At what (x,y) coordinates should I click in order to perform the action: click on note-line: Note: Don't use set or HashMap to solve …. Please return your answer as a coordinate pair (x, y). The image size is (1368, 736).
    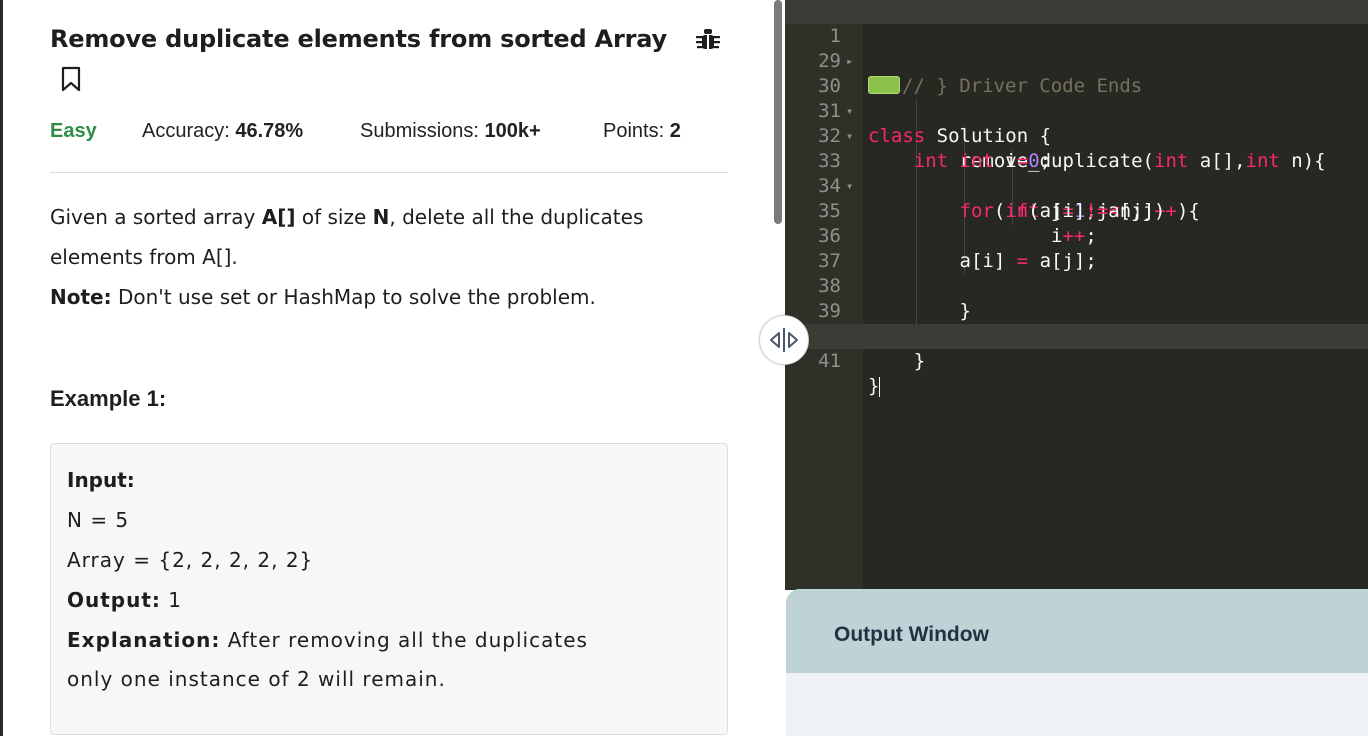
    Looking at the image, I should click on (323, 297).